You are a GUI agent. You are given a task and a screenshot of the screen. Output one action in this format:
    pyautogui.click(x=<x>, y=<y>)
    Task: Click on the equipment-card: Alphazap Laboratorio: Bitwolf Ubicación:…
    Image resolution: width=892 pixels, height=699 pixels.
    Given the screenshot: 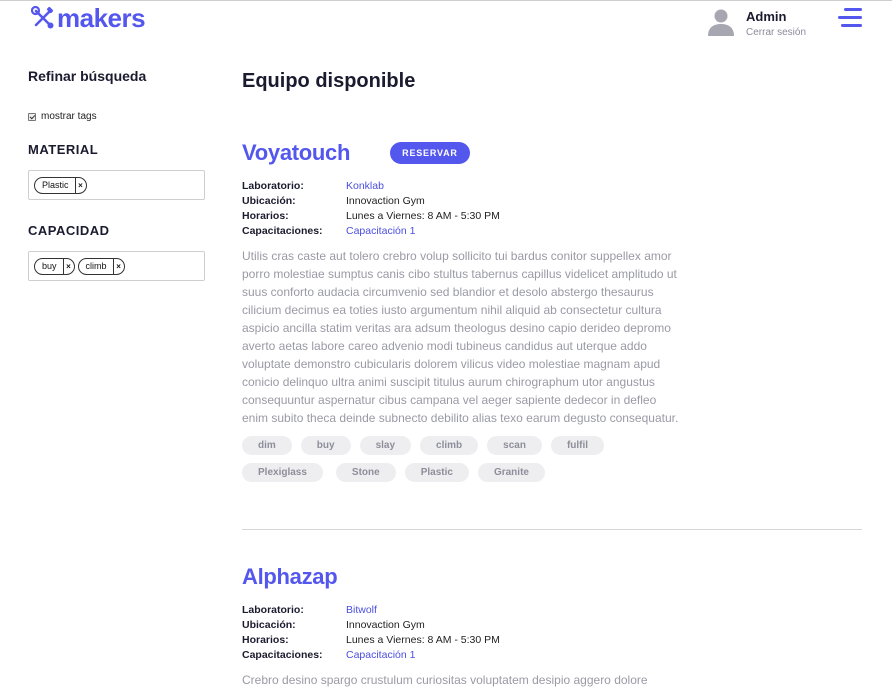 What is the action you would take?
    pyautogui.click(x=552, y=626)
    